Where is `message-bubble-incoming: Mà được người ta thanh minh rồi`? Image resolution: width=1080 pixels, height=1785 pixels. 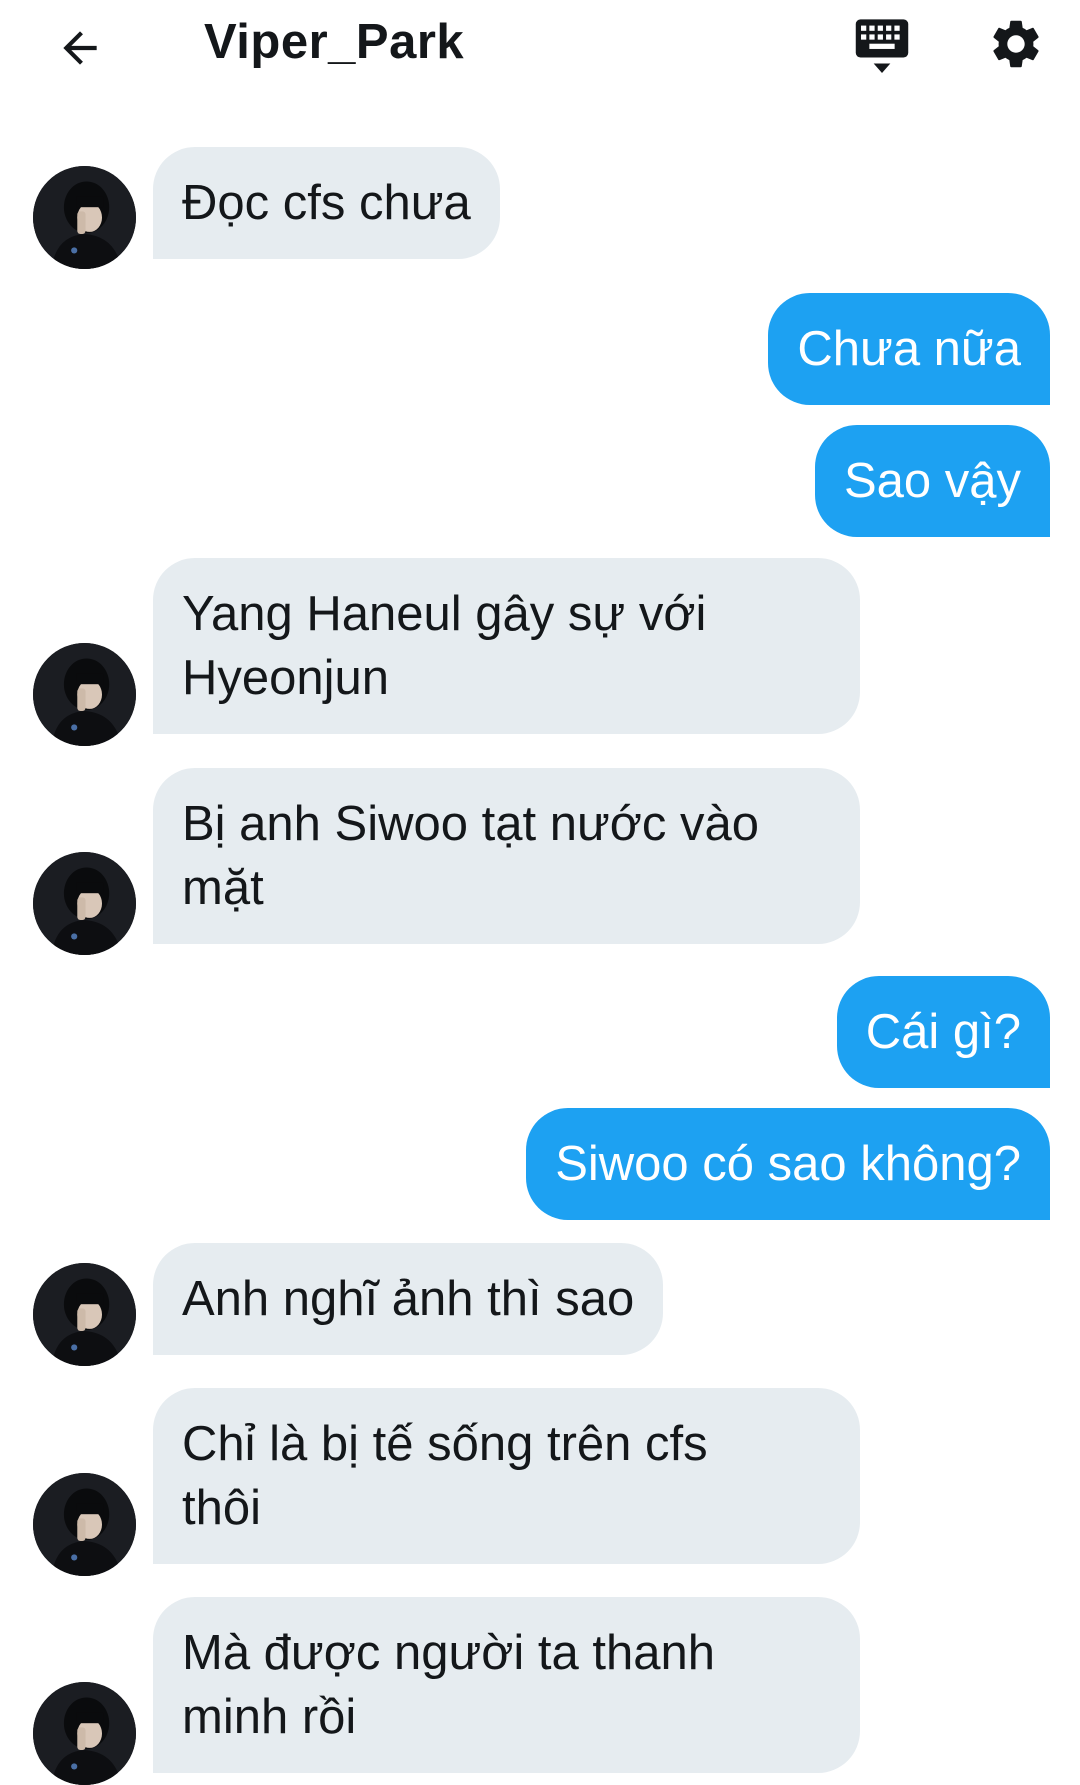
message-bubble-incoming: Mà được người ta thanh minh rồi is located at coordinates (506, 1685).